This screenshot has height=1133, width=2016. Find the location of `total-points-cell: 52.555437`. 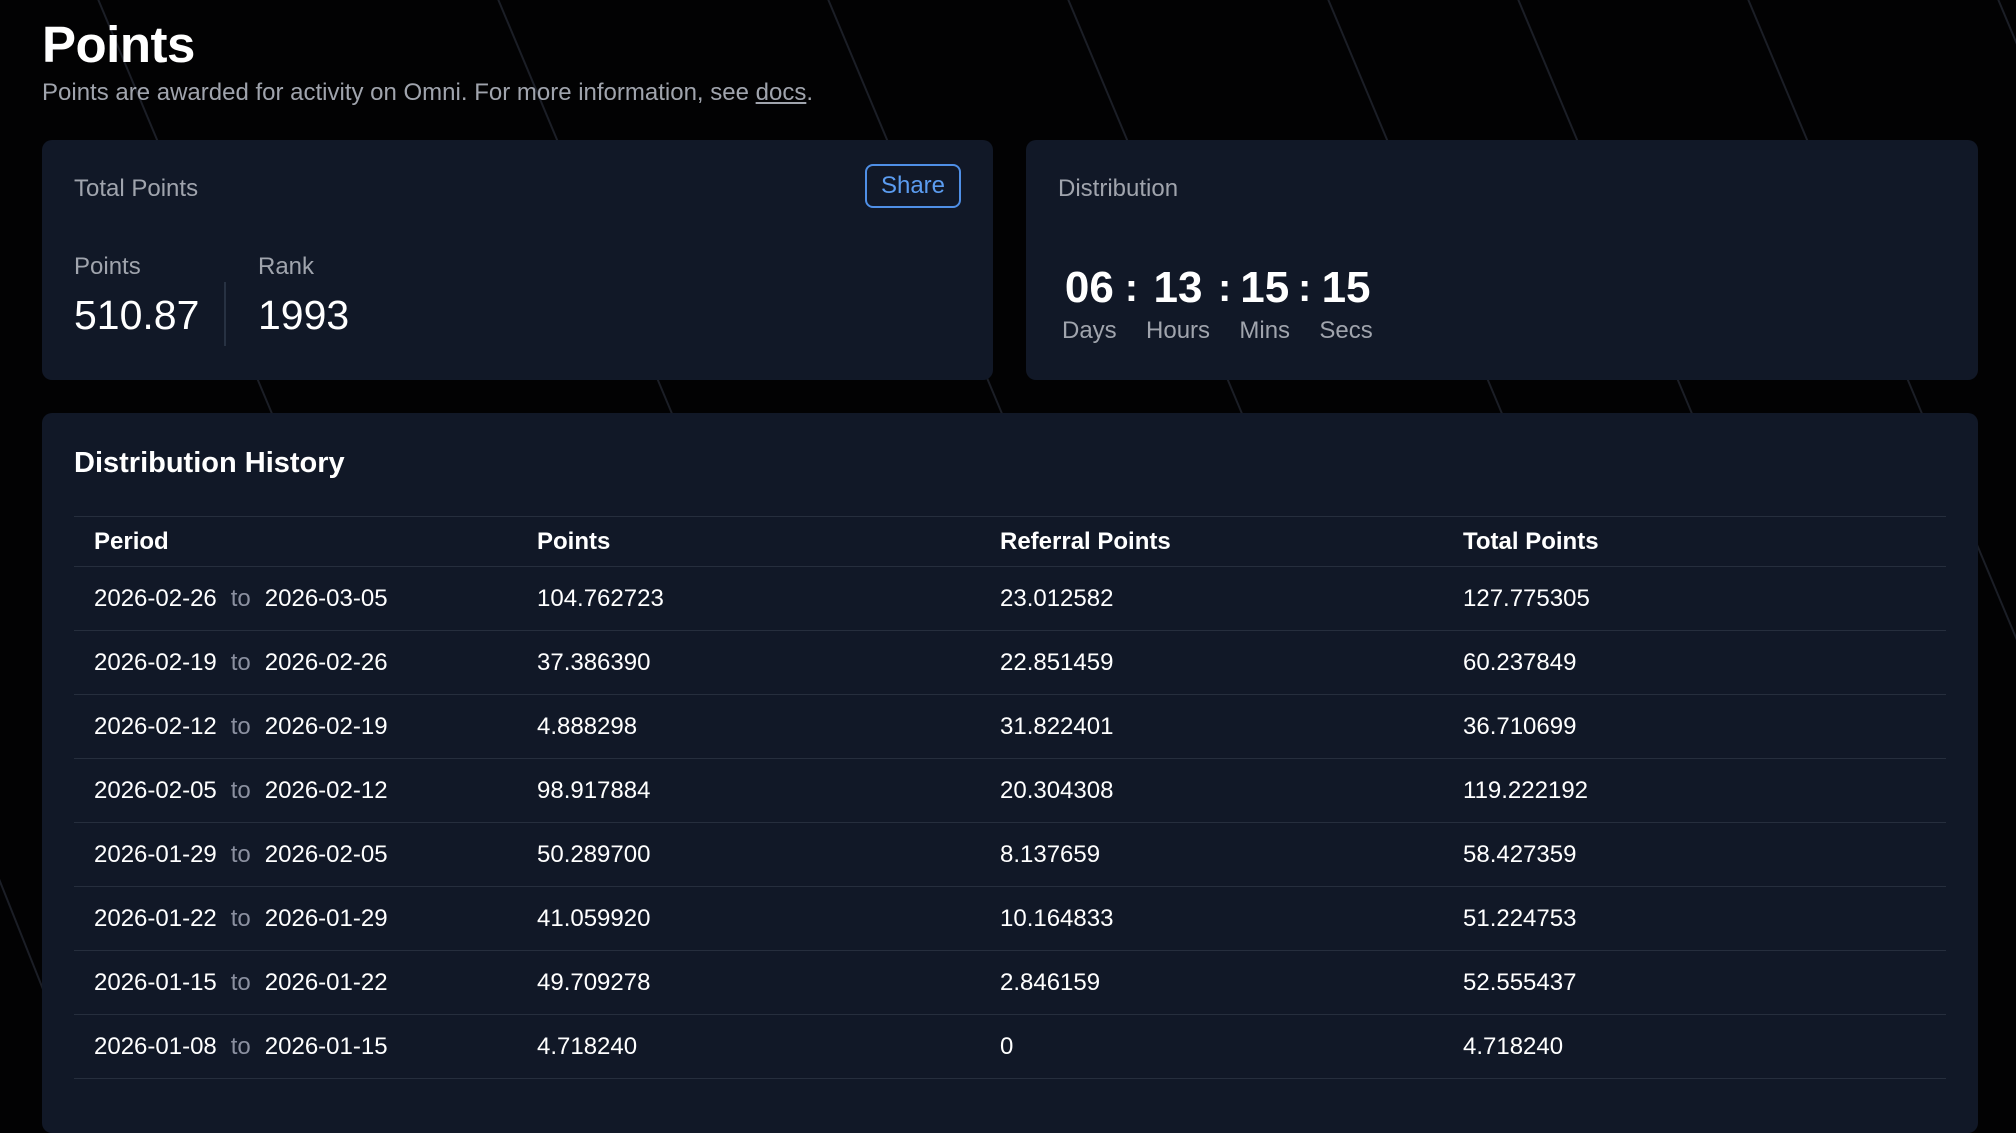

total-points-cell: 52.555437 is located at coordinates (1520, 982).